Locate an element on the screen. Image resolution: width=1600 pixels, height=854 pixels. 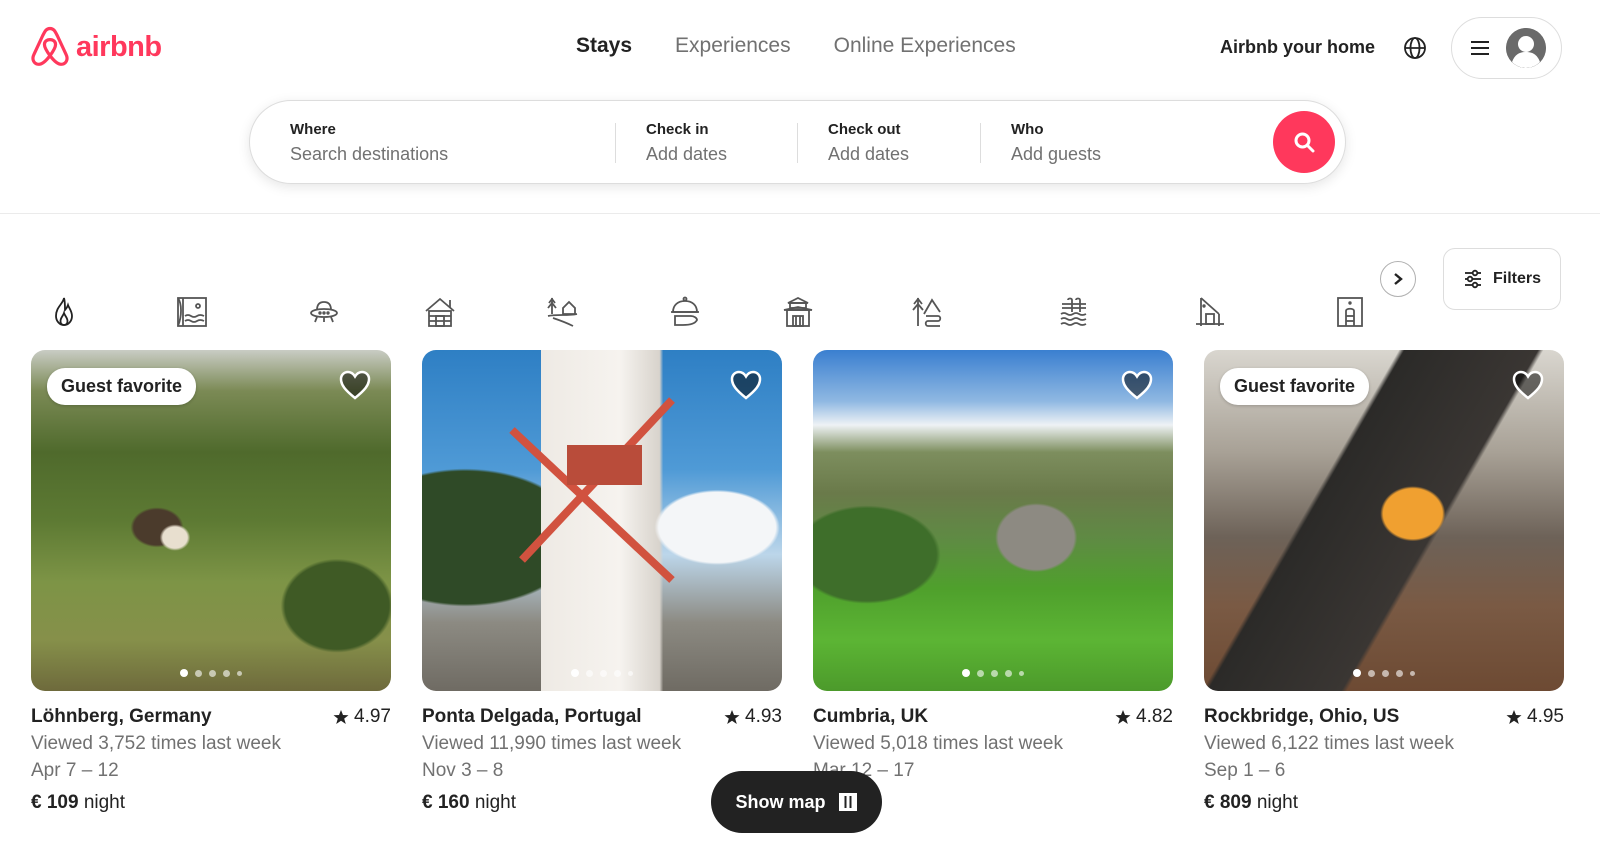
category-bed-and-breakfast is located at coordinates (685, 312).